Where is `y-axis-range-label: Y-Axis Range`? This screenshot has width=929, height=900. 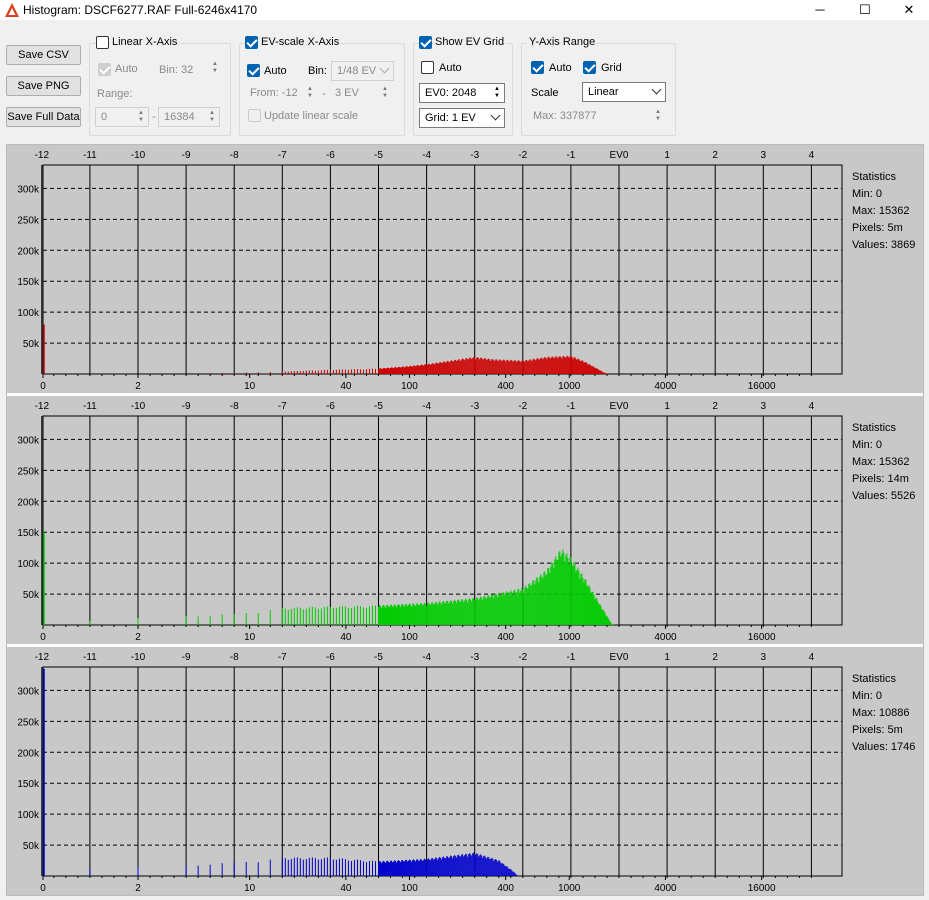
y-axis-range-label: Y-Axis Range is located at coordinates (562, 42).